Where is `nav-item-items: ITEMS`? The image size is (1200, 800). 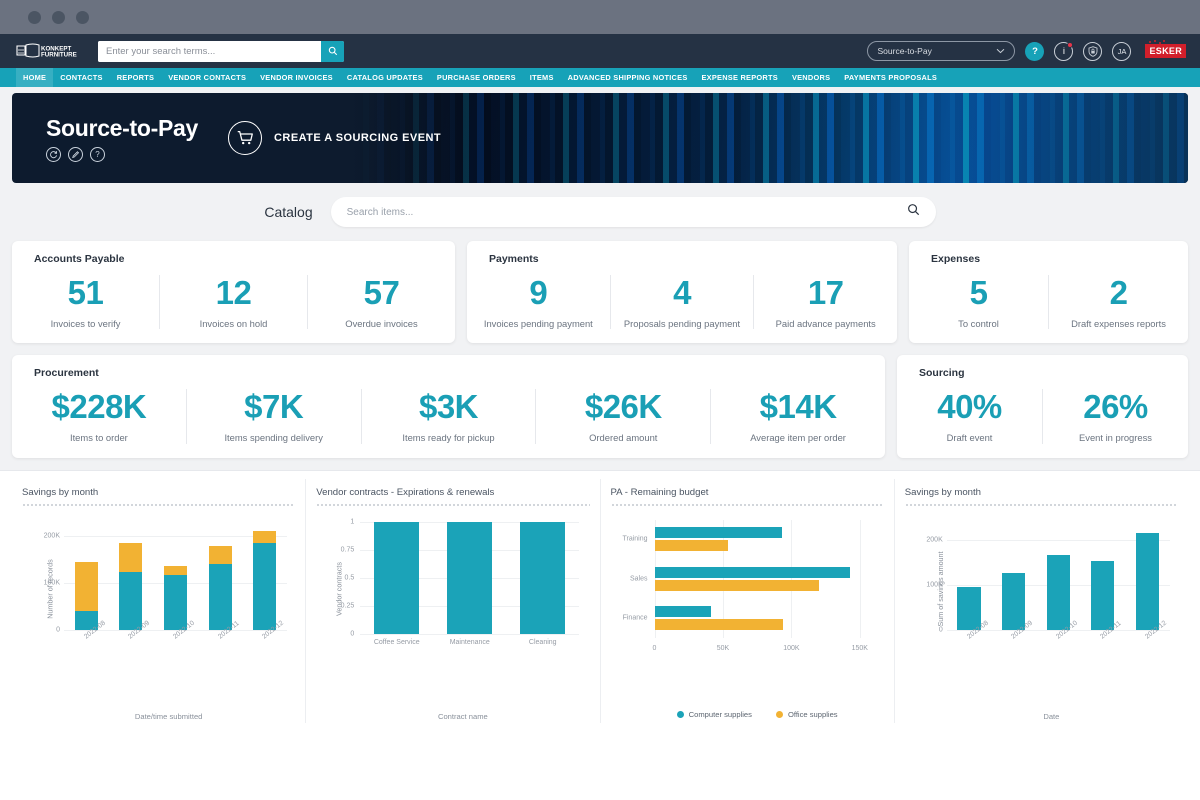 nav-item-items: ITEMS is located at coordinates (542, 77).